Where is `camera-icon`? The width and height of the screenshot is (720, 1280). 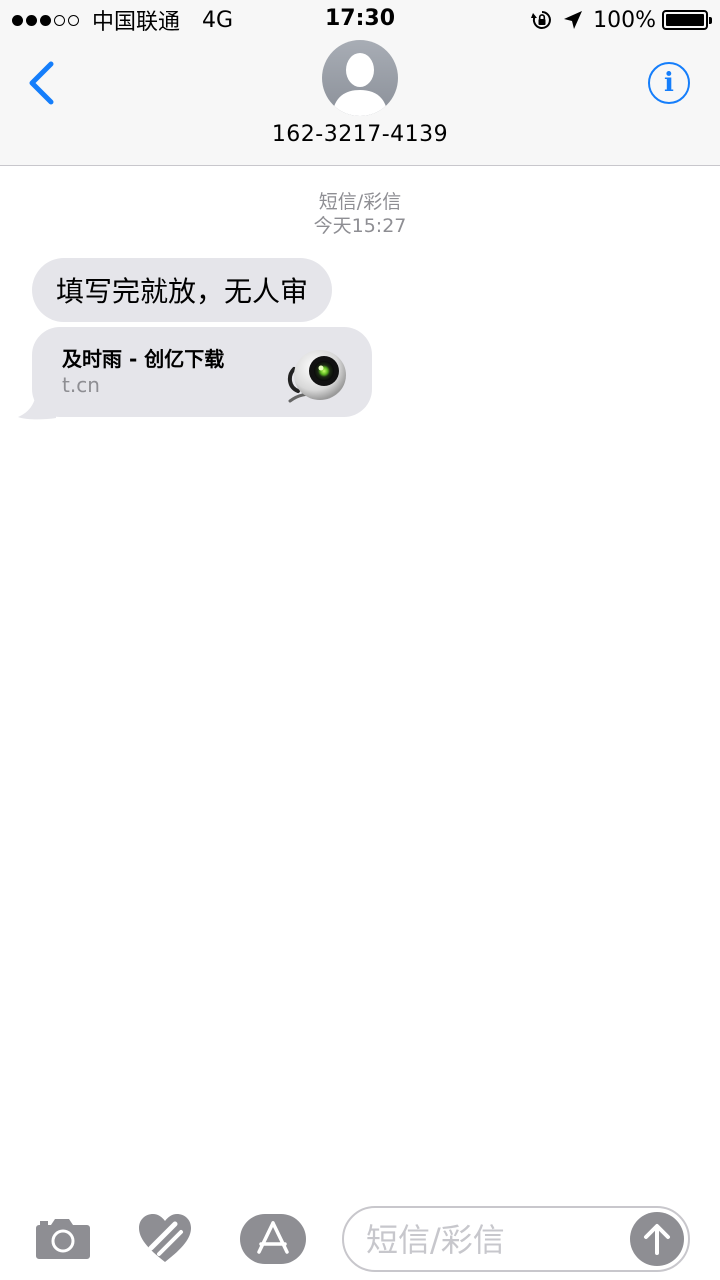 camera-icon is located at coordinates (63, 1239).